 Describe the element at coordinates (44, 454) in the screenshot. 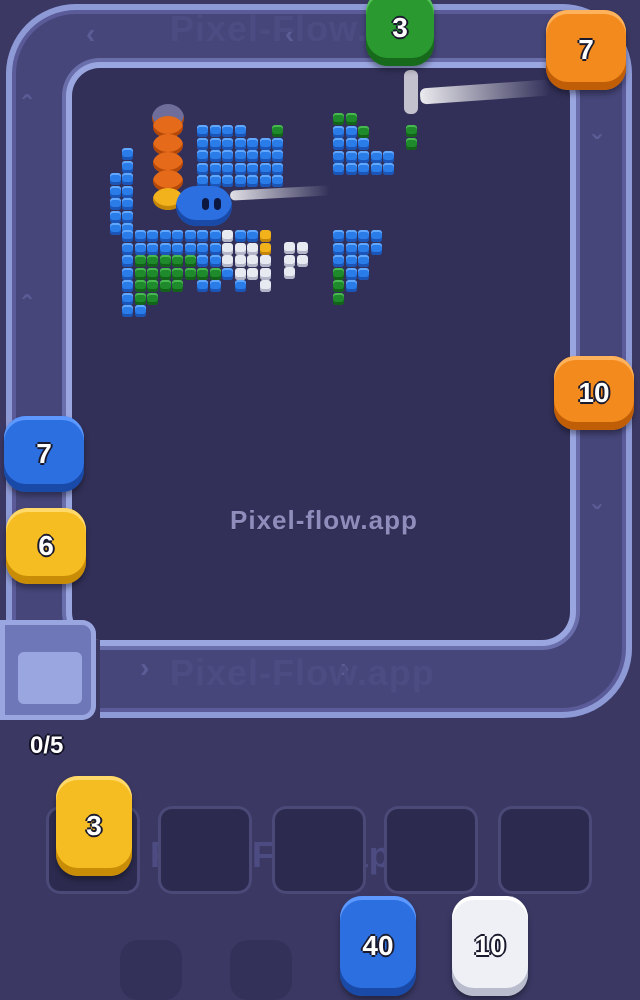

I see `shooter-blue-left: 7` at that location.